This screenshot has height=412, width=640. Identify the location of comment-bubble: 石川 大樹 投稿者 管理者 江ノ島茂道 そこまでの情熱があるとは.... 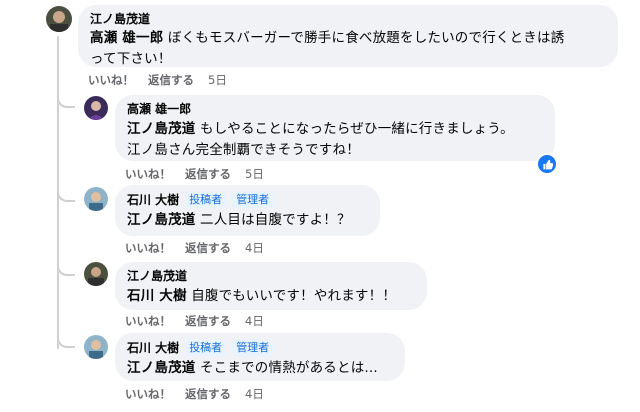
(260, 357).